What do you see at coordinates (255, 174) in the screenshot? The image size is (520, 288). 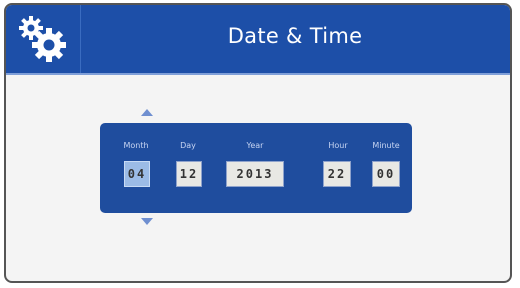 I see `year-field: 2013` at bounding box center [255, 174].